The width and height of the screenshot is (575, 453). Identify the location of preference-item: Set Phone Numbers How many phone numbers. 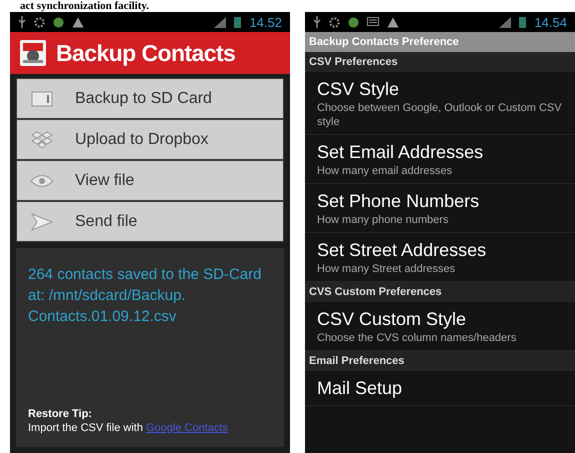
(440, 208).